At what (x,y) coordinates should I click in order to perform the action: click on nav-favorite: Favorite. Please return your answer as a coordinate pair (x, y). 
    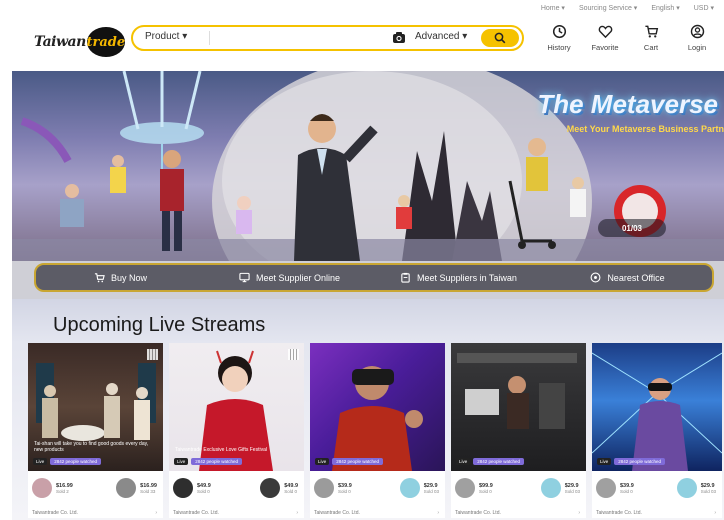
    Looking at the image, I should click on (605, 38).